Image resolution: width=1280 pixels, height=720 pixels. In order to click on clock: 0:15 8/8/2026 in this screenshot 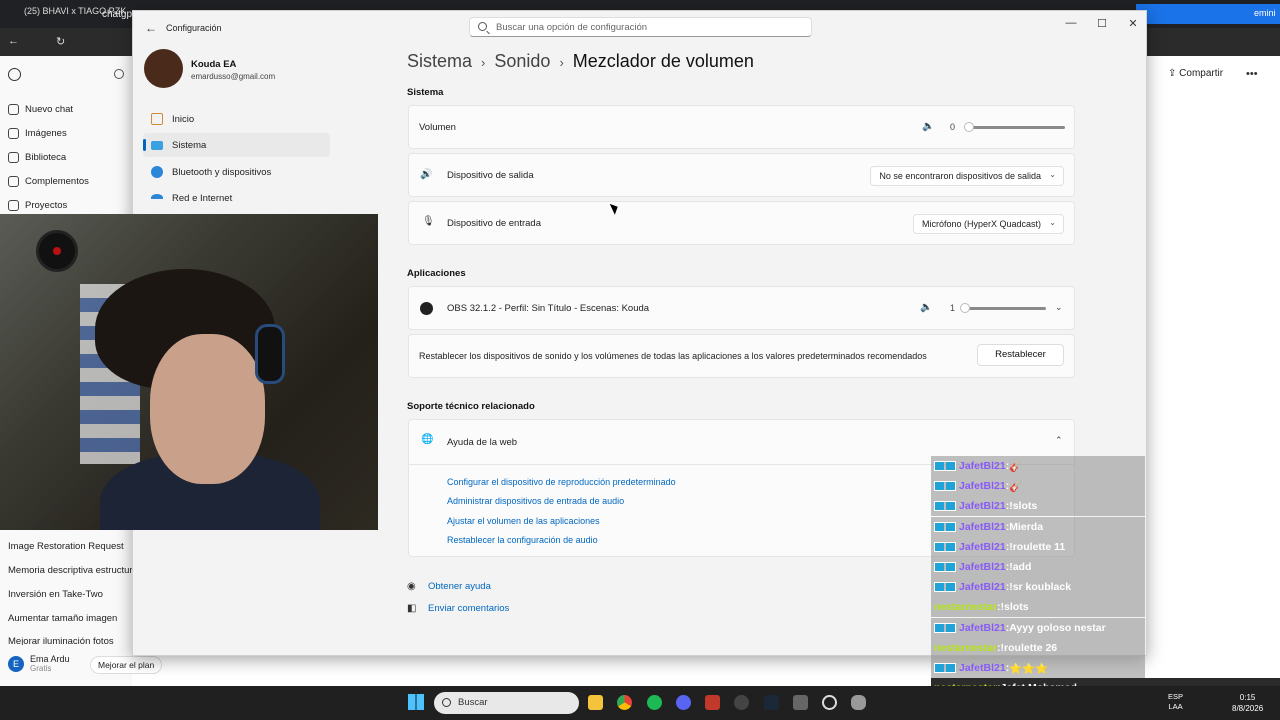, I will do `click(1247, 703)`.